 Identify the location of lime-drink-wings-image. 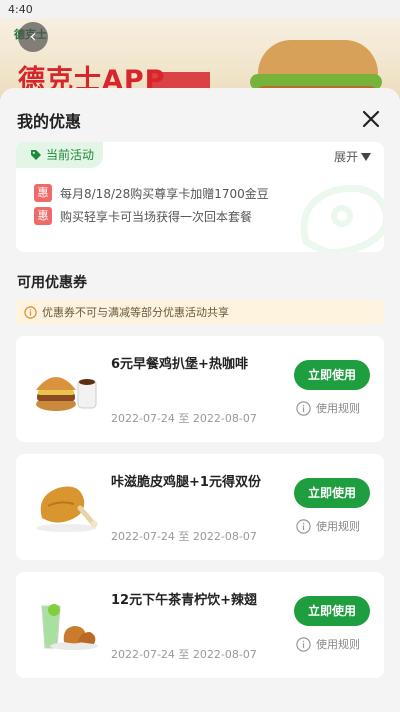
(69, 627).